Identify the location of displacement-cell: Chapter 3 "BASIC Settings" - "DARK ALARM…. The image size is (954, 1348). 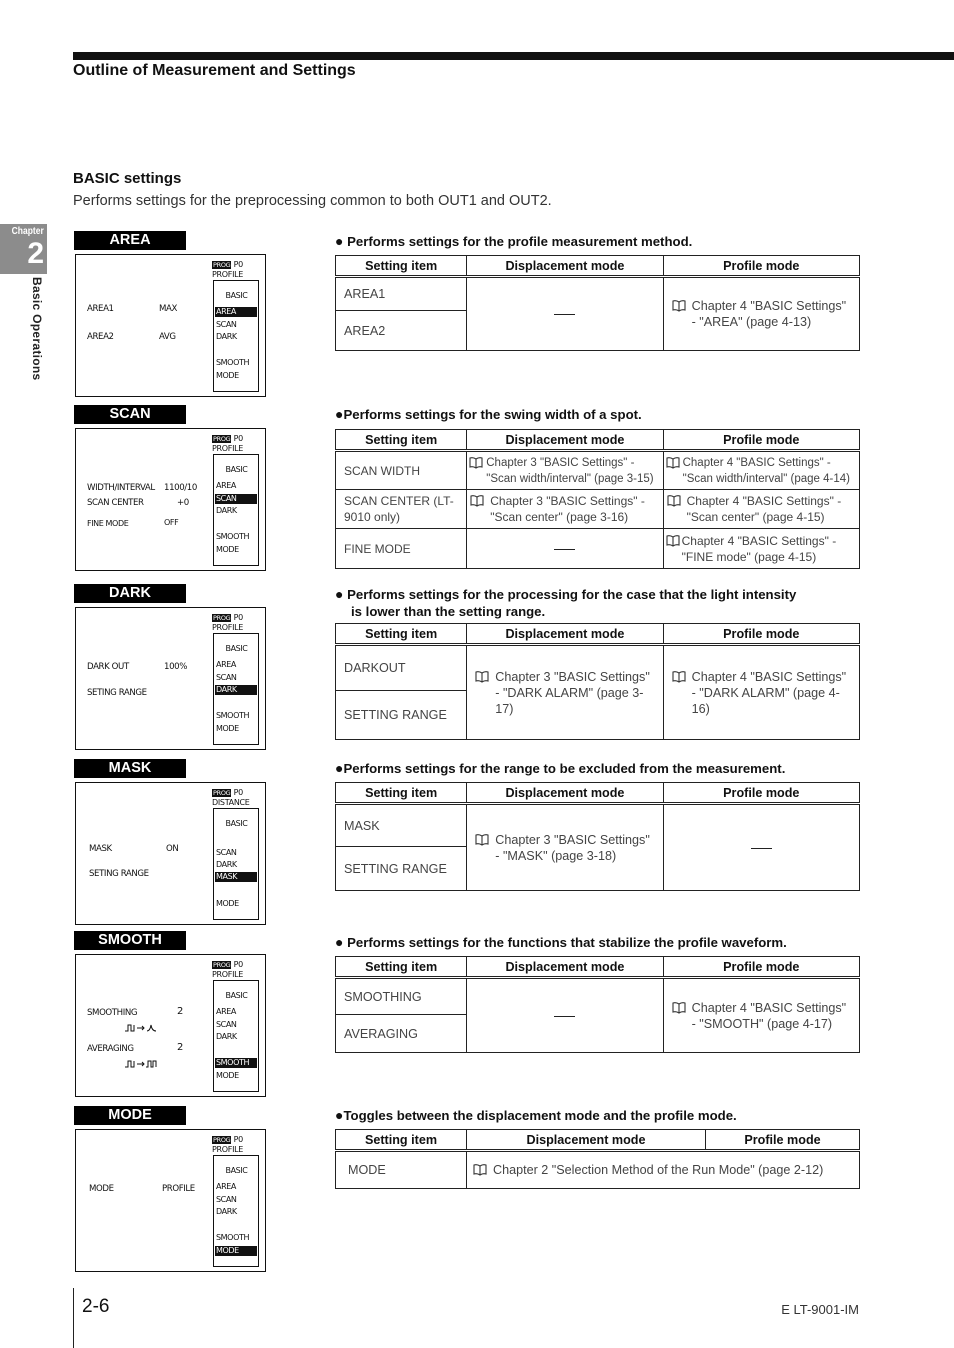
(565, 692).